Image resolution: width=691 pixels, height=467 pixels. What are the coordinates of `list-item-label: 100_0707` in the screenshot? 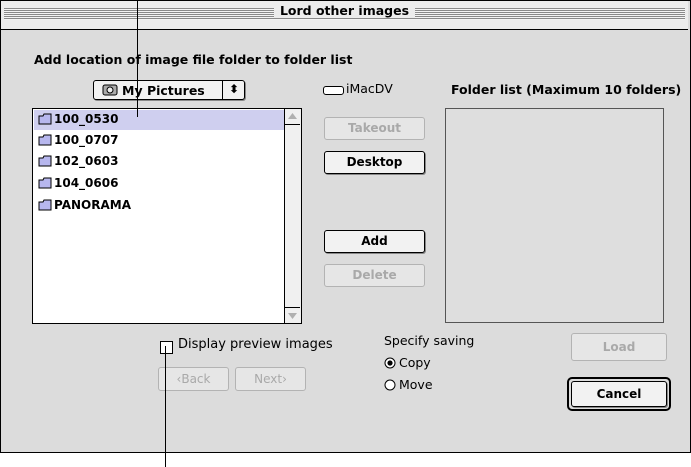 It's located at (86, 140).